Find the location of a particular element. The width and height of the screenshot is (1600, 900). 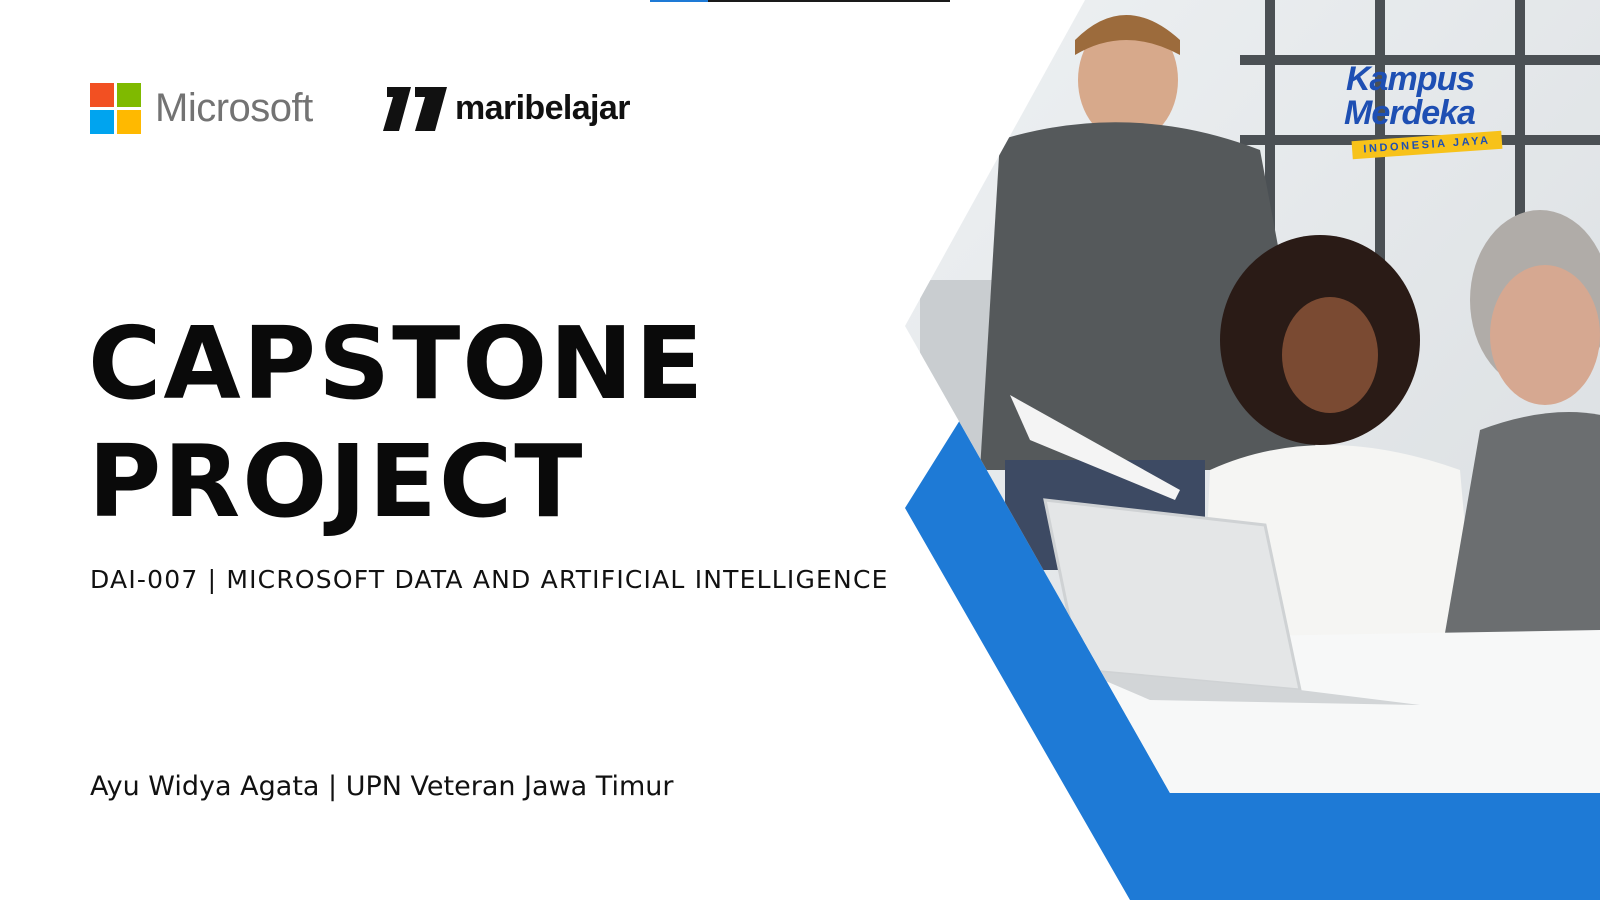

title-line-1: CAPSTONE is located at coordinates (397, 363).